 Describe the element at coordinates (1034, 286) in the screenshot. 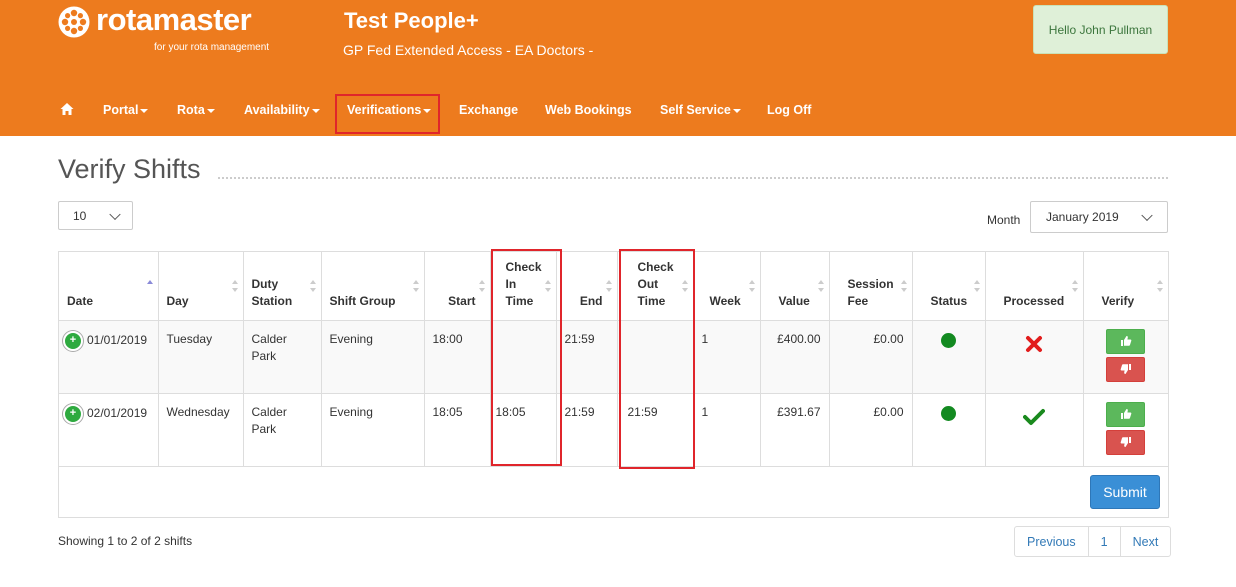

I see `col-processed: Processed` at that location.